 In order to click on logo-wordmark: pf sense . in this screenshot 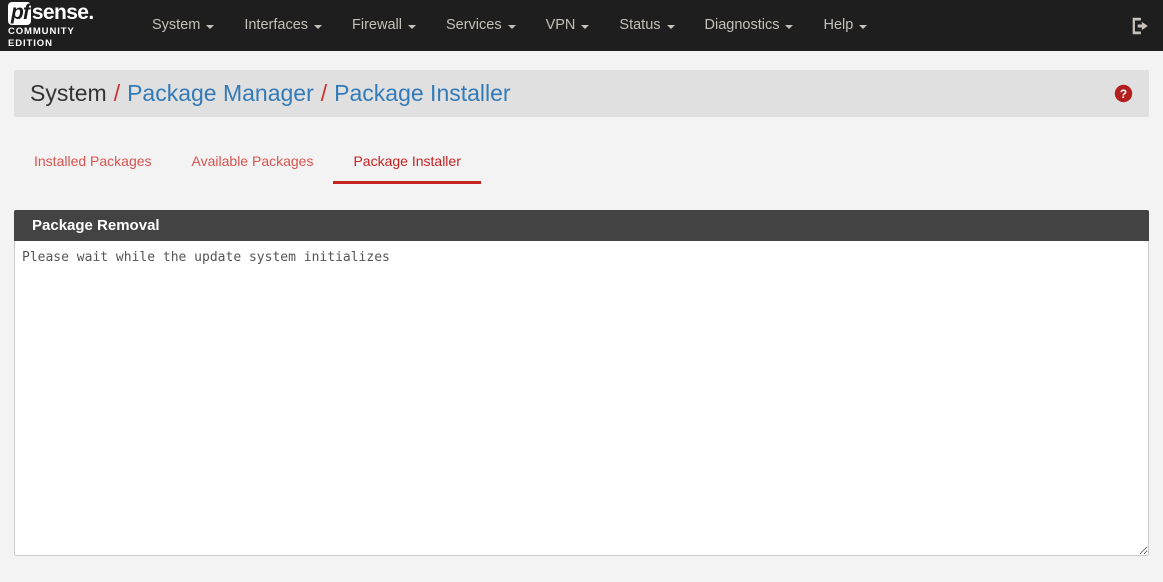, I will do `click(64, 13)`.